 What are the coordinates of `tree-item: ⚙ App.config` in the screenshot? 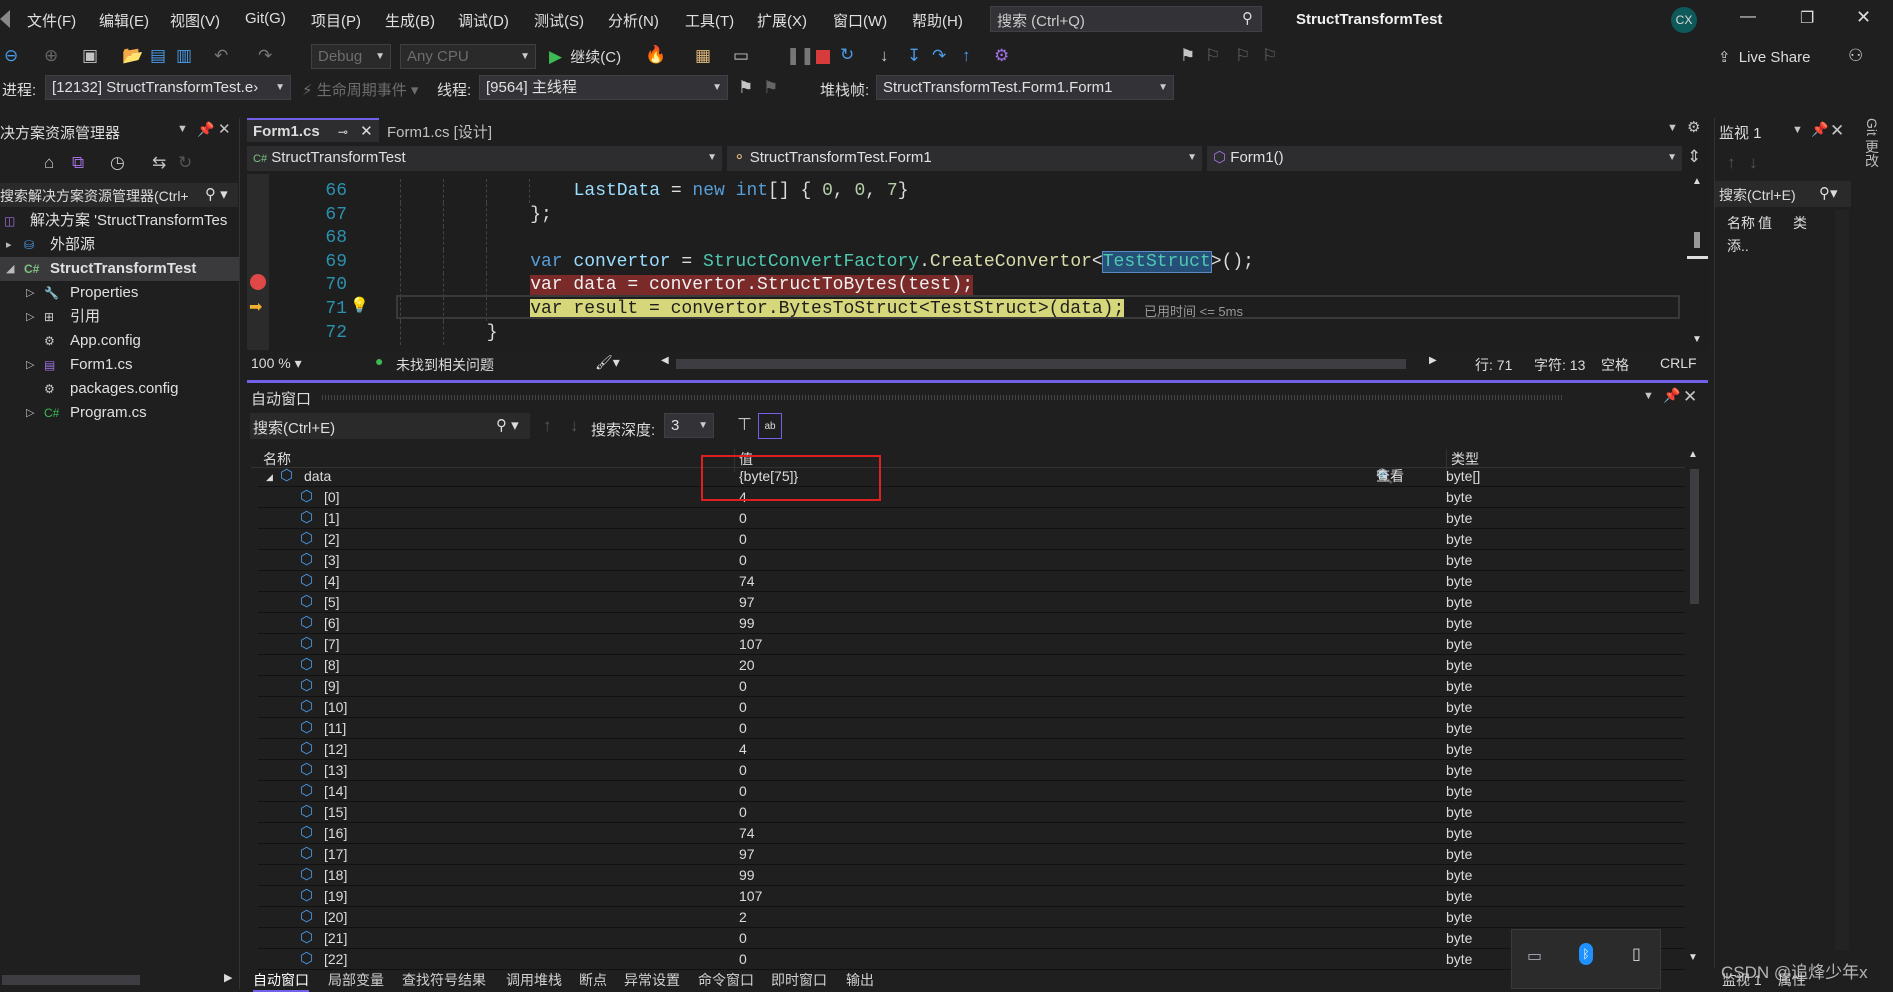 It's located at (119, 341).